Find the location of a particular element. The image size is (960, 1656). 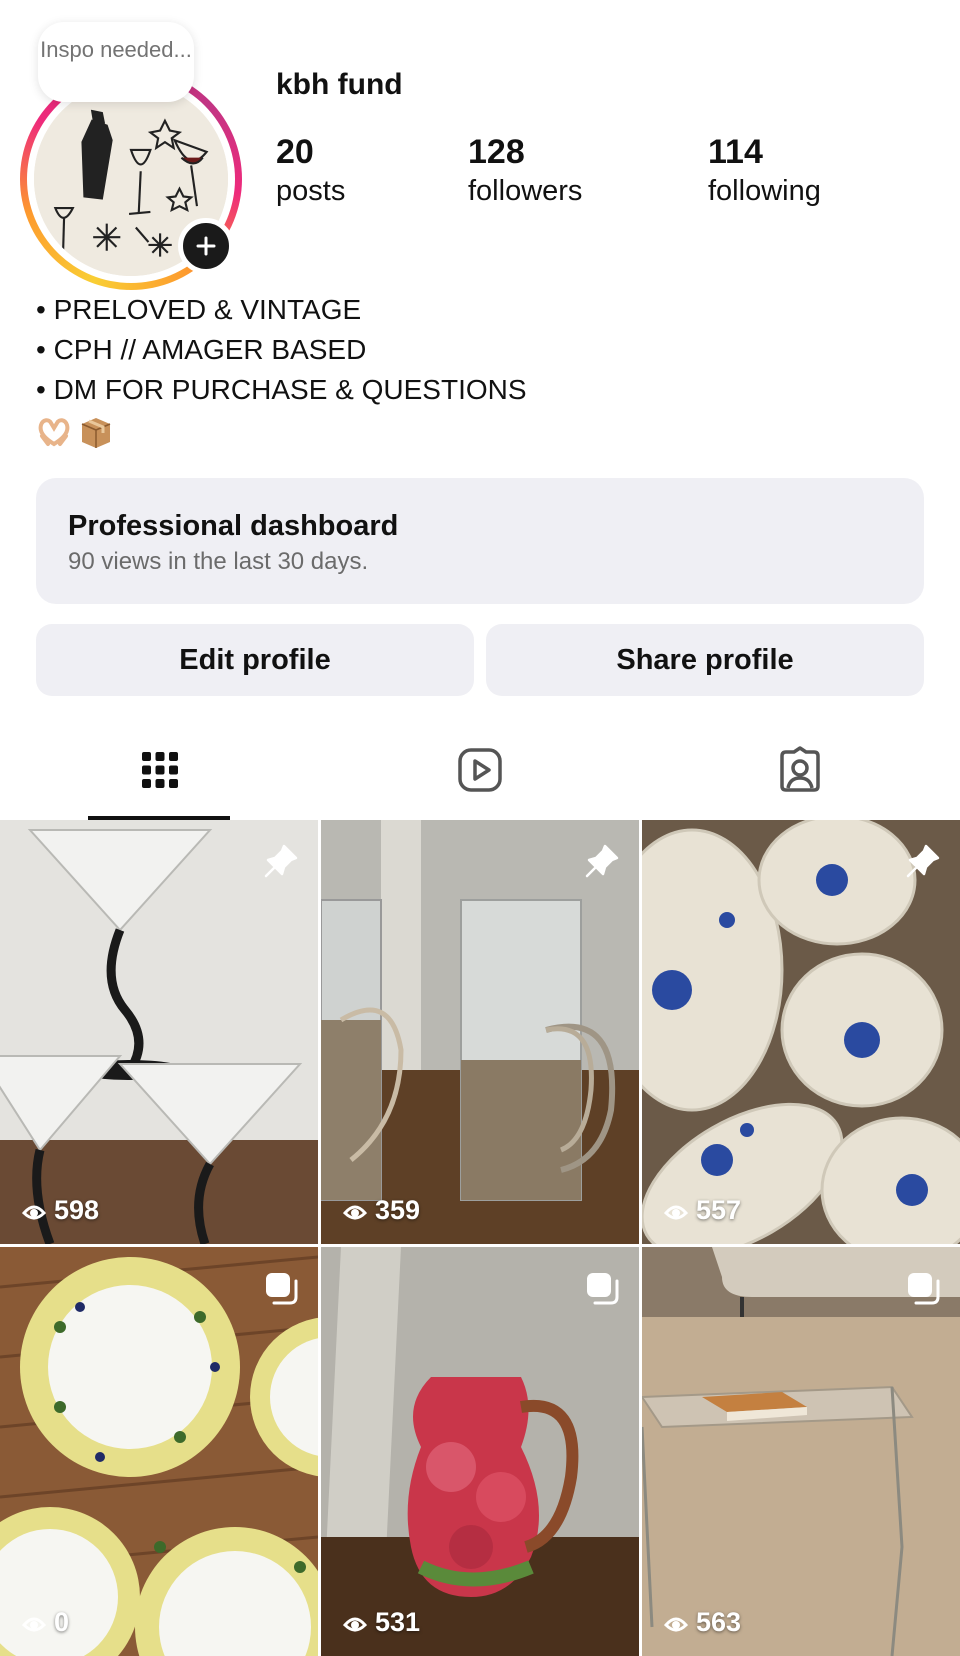

tagged-icon is located at coordinates (800, 769).